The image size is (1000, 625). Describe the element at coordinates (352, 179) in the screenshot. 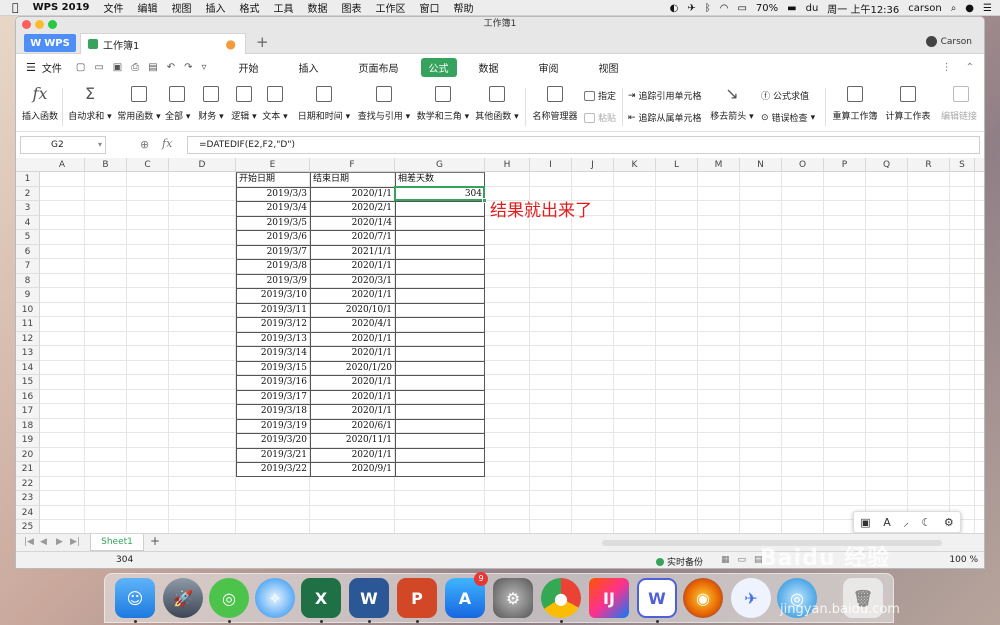

I see `header-end-date: 结束日期` at that location.